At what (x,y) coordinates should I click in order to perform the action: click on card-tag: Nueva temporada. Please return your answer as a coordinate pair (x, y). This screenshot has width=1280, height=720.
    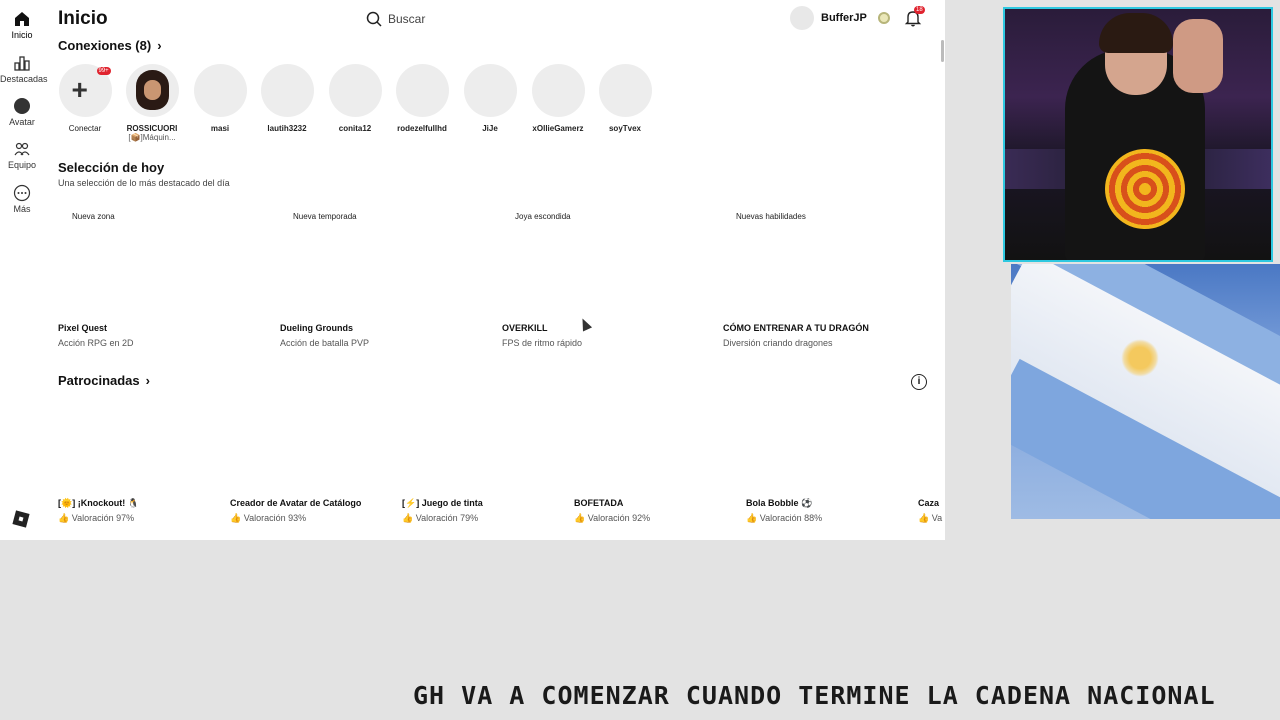
    Looking at the image, I should click on (325, 216).